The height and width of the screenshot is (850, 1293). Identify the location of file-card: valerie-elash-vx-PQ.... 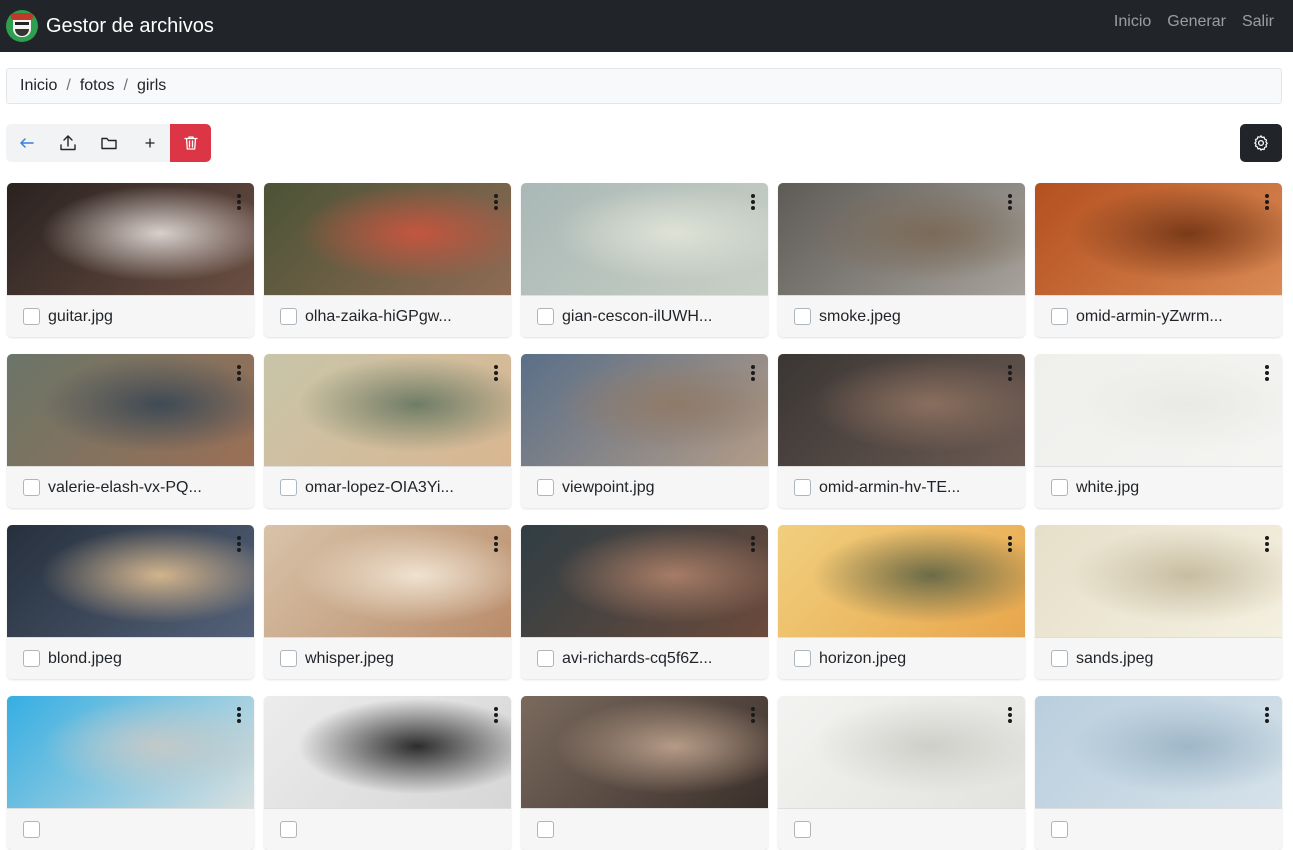
(130, 431).